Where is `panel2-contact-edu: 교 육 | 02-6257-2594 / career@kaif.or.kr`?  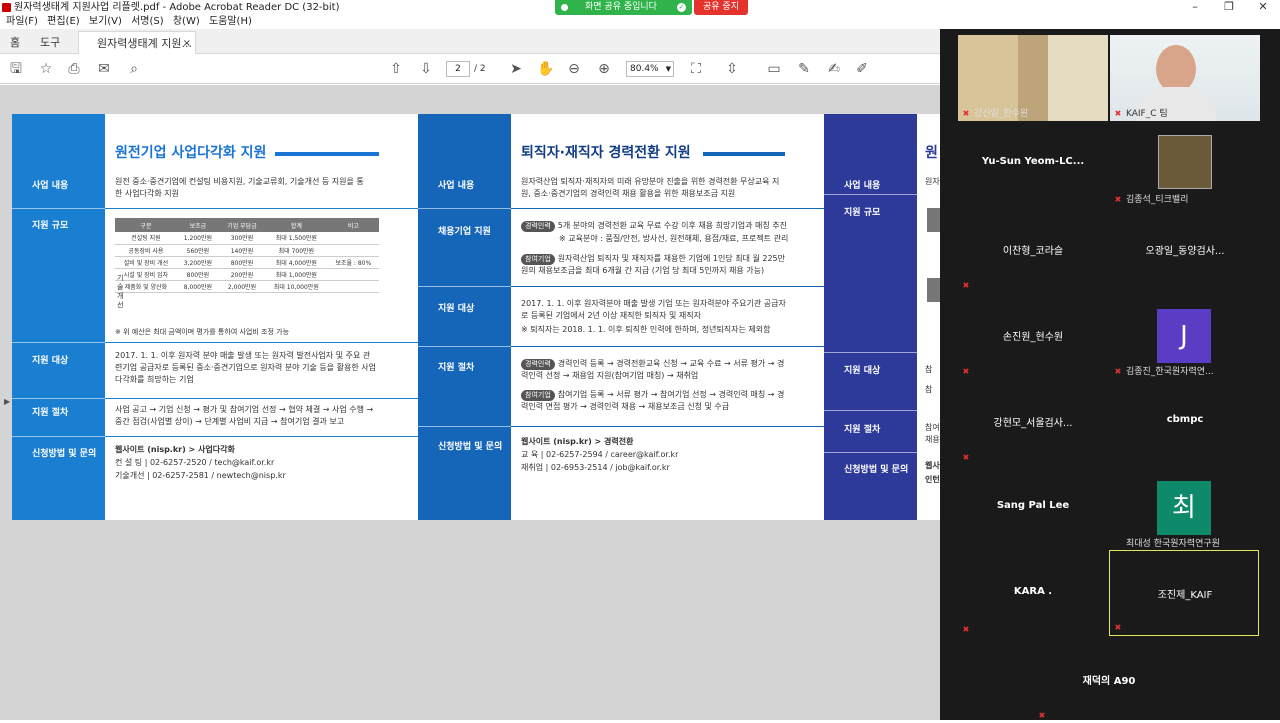
panel2-contact-edu: 교 육 | 02-6257-2594 / career@kaif.or.kr is located at coordinates (600, 454).